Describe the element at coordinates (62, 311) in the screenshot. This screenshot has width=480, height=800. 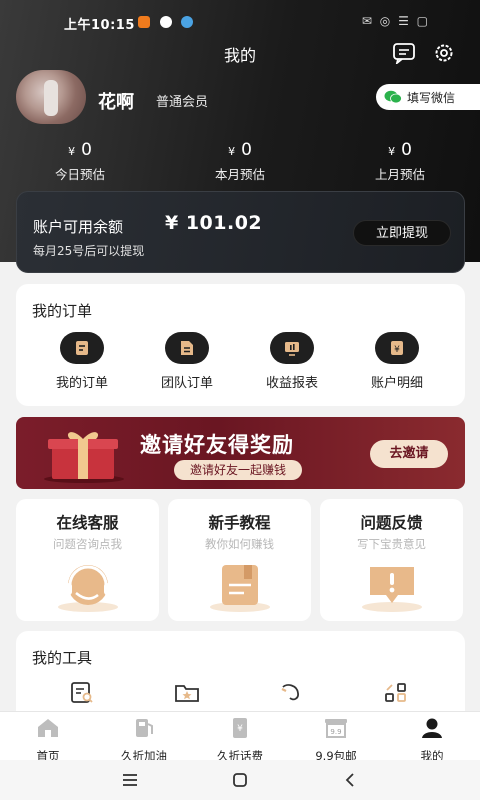
I see `orders-title: 我的订单` at that location.